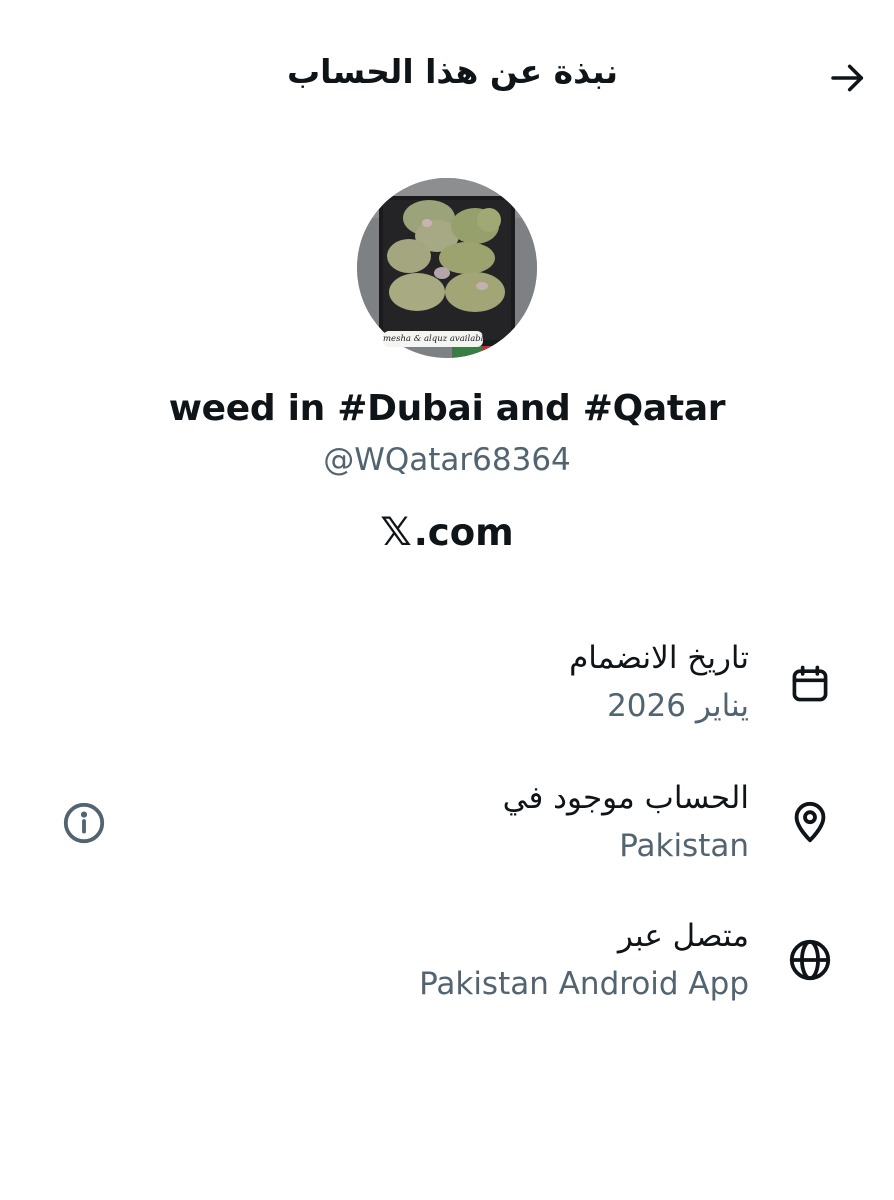  I want to click on info-row-connected-via: متصل عبر Pakistan Android App, so click(447, 968).